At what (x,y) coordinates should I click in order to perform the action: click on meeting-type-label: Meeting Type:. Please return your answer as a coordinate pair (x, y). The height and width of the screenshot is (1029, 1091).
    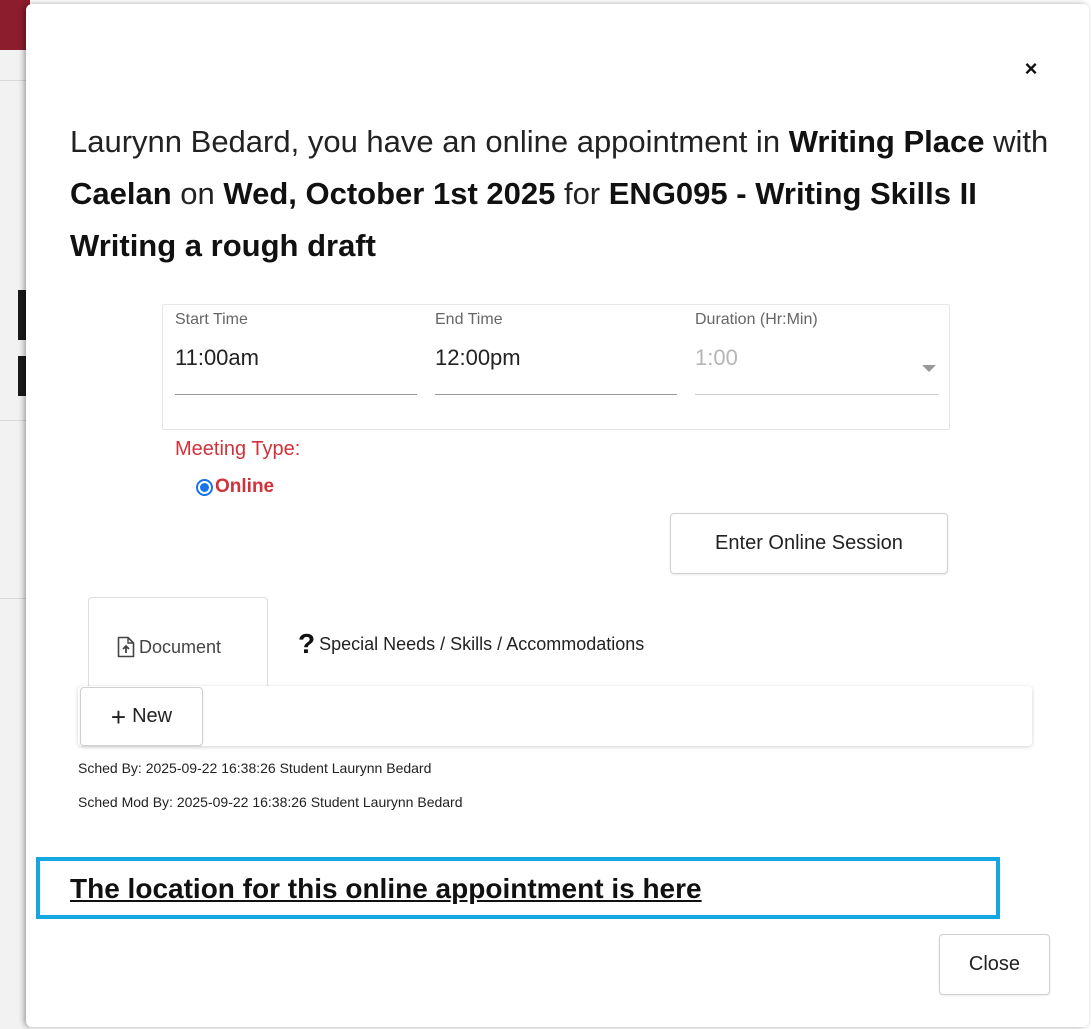
    Looking at the image, I should click on (238, 449).